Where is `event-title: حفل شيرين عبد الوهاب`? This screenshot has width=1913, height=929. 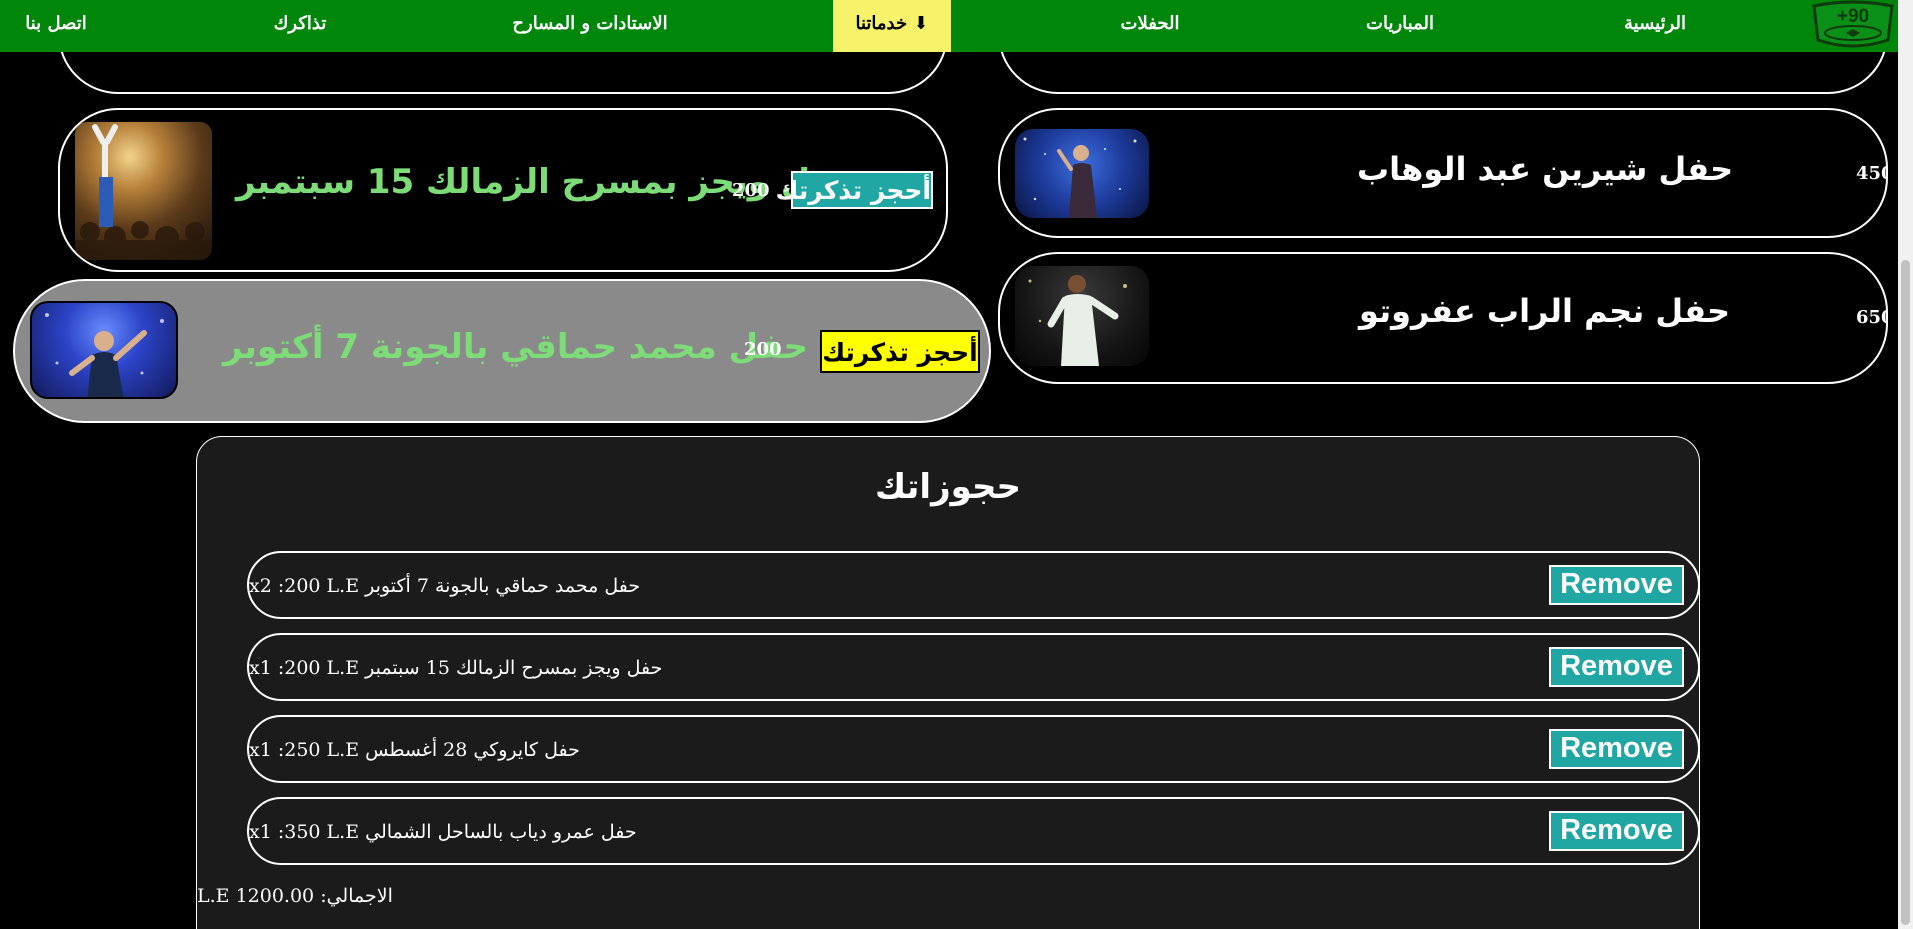 event-title: حفل شيرين عبد الوهاب is located at coordinates (1545, 169).